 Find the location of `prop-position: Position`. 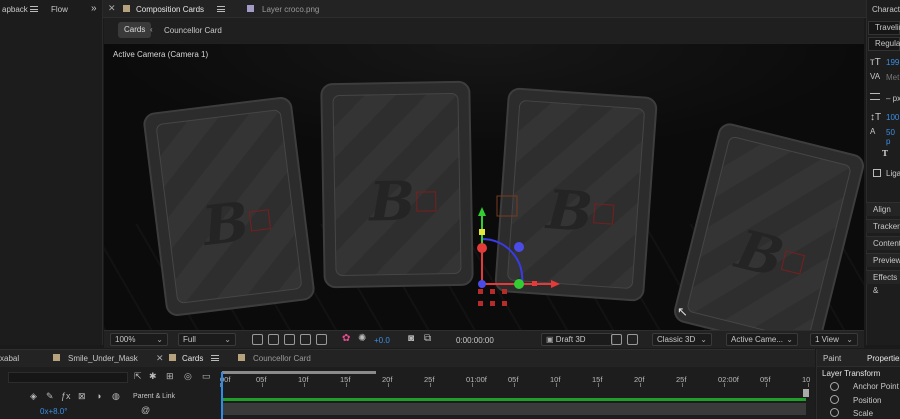

prop-position: Position is located at coordinates (867, 400).